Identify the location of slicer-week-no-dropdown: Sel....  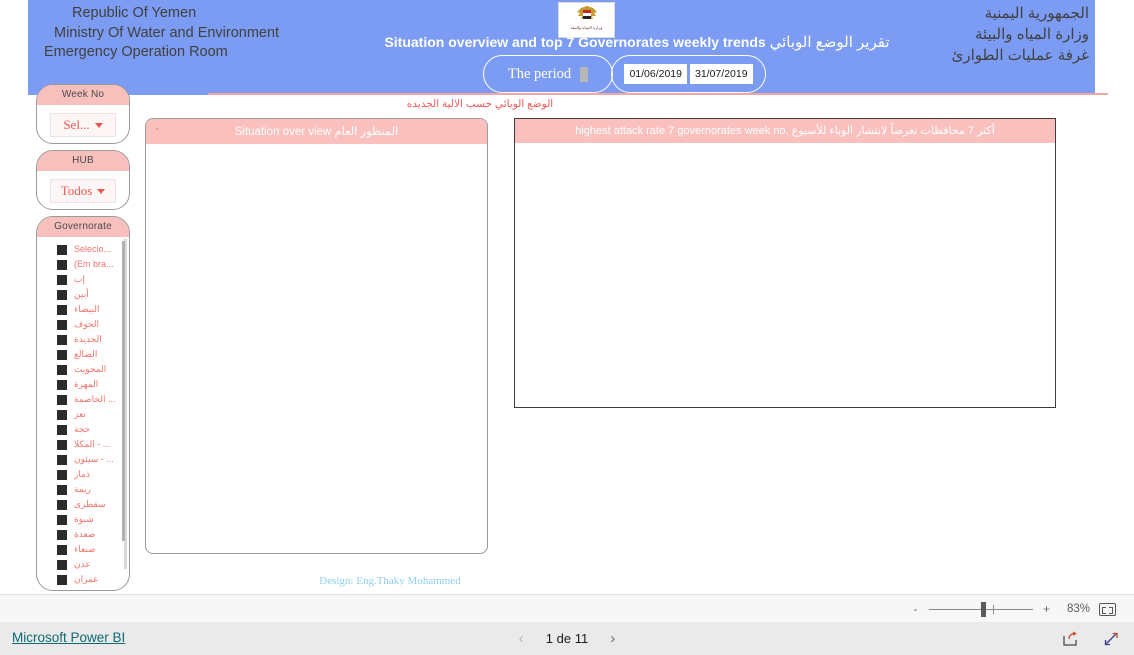
(83, 125).